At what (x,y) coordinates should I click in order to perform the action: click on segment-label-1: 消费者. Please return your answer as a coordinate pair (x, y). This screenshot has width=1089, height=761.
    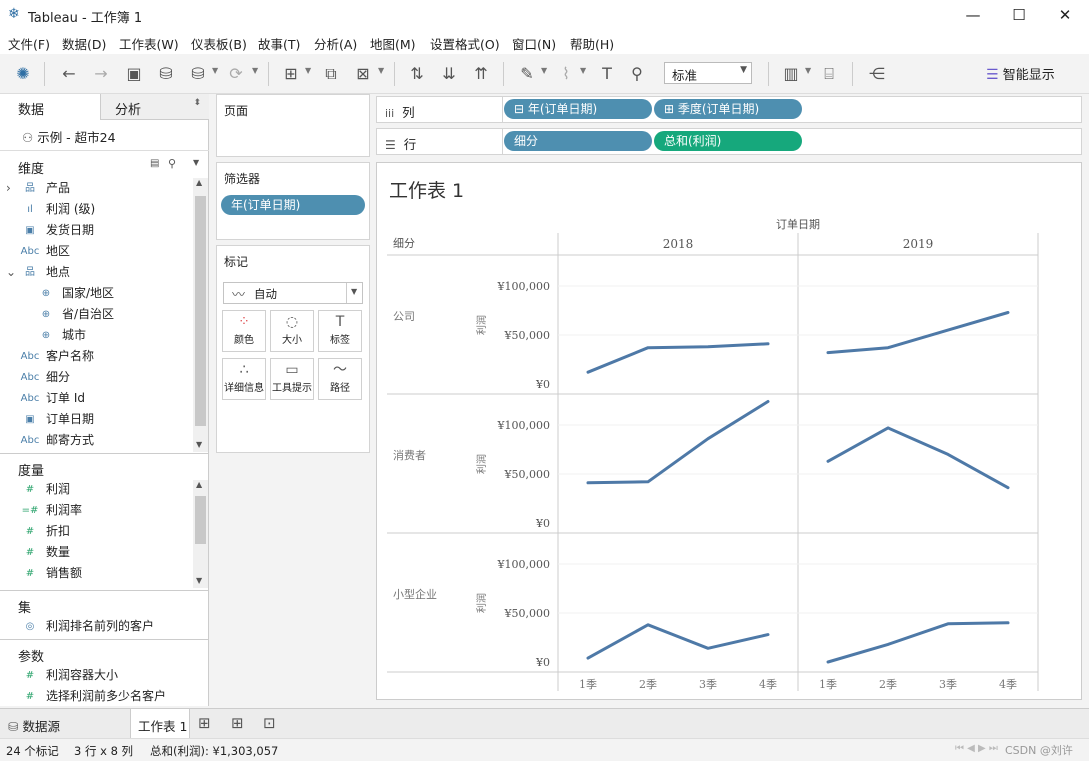
    Looking at the image, I should click on (409, 455).